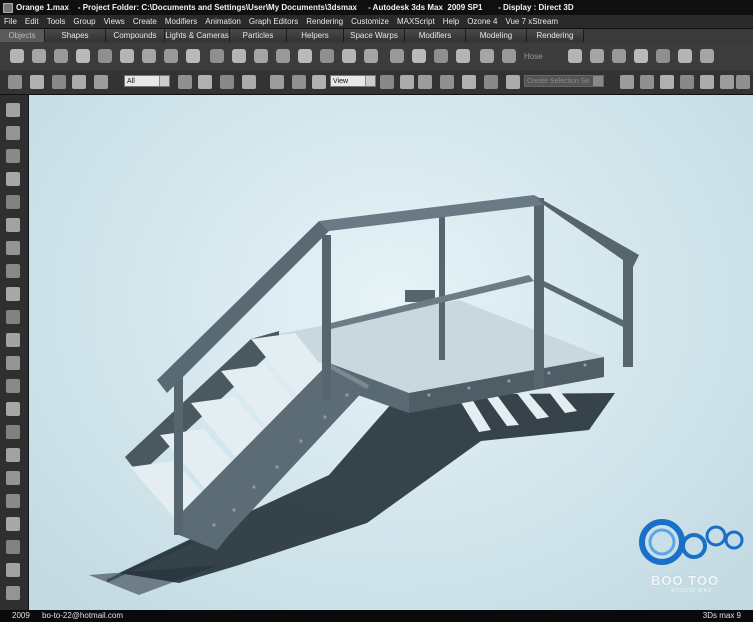 Image resolution: width=753 pixels, height=622 pixels. What do you see at coordinates (435, 35) in the screenshot?
I see `tab-modifiers: Modifiers` at bounding box center [435, 35].